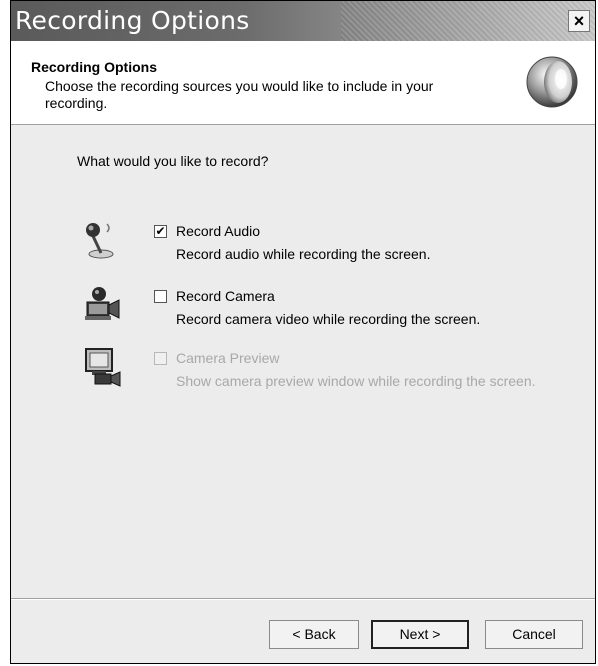 This screenshot has height=666, width=598. I want to click on footer-divider, so click(303, 599).